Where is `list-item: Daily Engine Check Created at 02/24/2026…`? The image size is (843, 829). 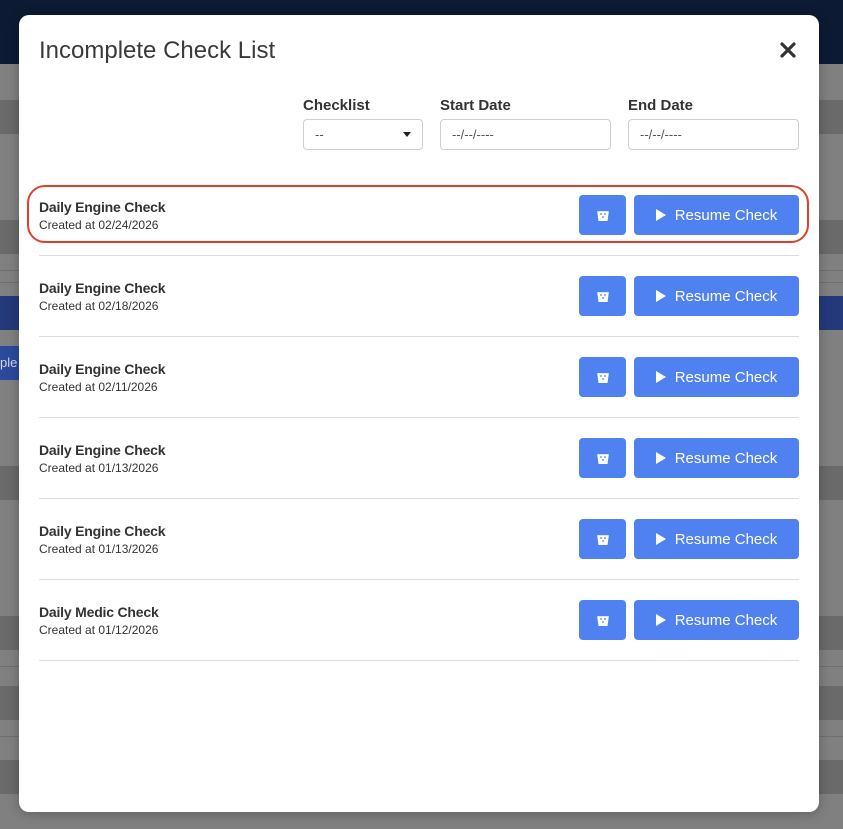 list-item: Daily Engine Check Created at 02/24/2026… is located at coordinates (419, 215).